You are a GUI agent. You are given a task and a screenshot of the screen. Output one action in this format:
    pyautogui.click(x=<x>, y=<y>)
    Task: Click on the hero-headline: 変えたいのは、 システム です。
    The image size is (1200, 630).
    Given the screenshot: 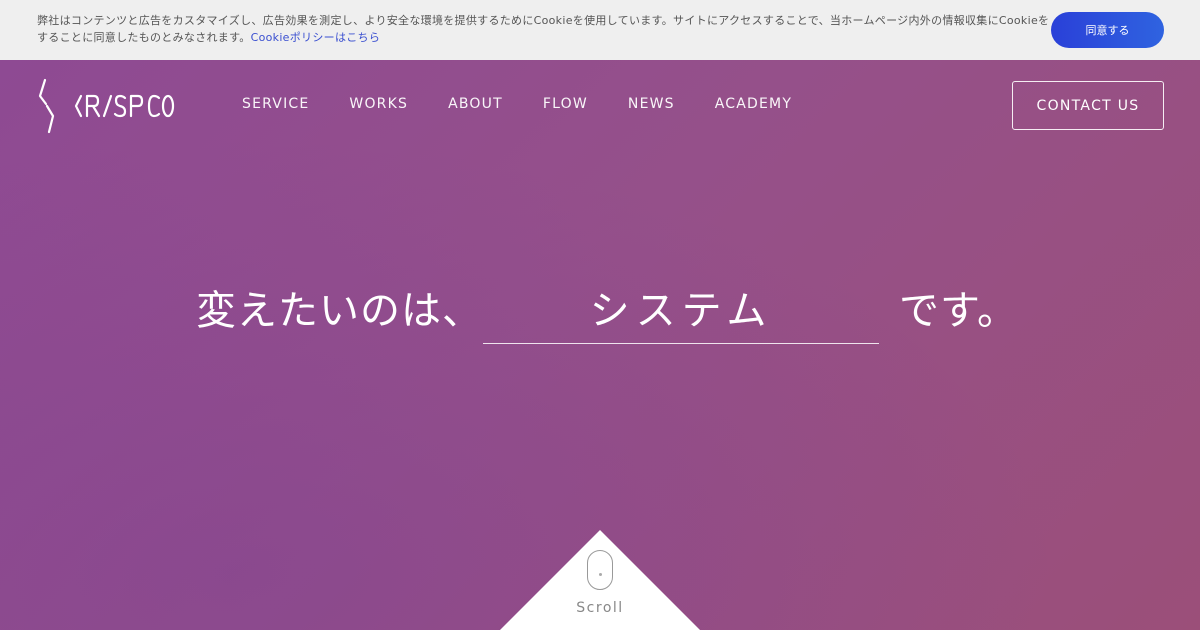 What is the action you would take?
    pyautogui.click(x=600, y=313)
    